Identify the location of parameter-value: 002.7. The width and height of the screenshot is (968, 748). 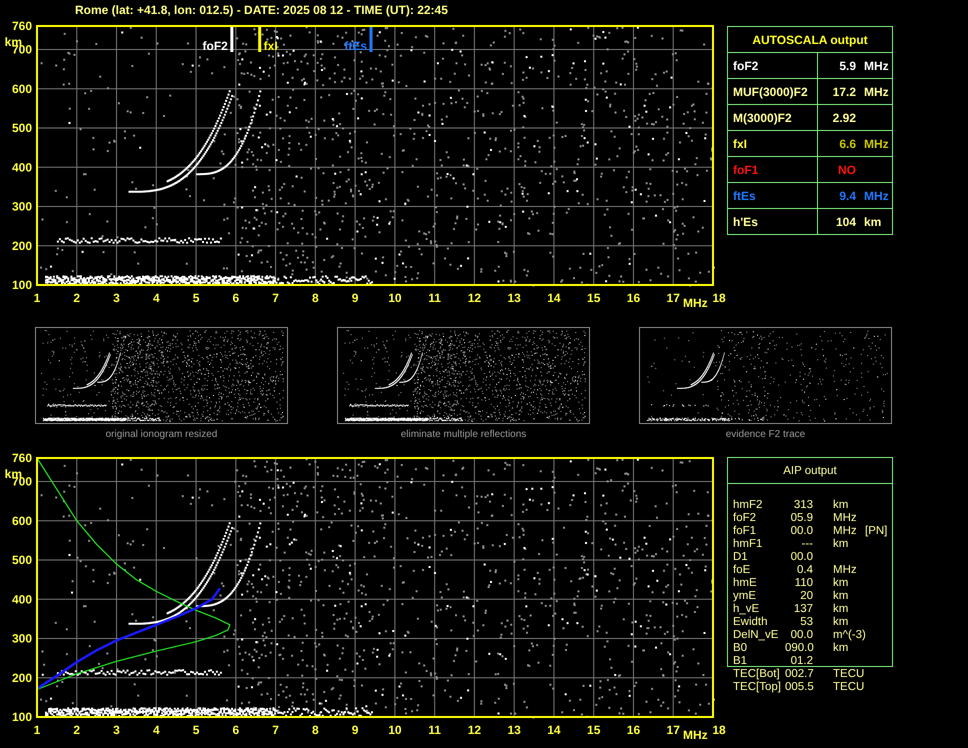
(799, 674).